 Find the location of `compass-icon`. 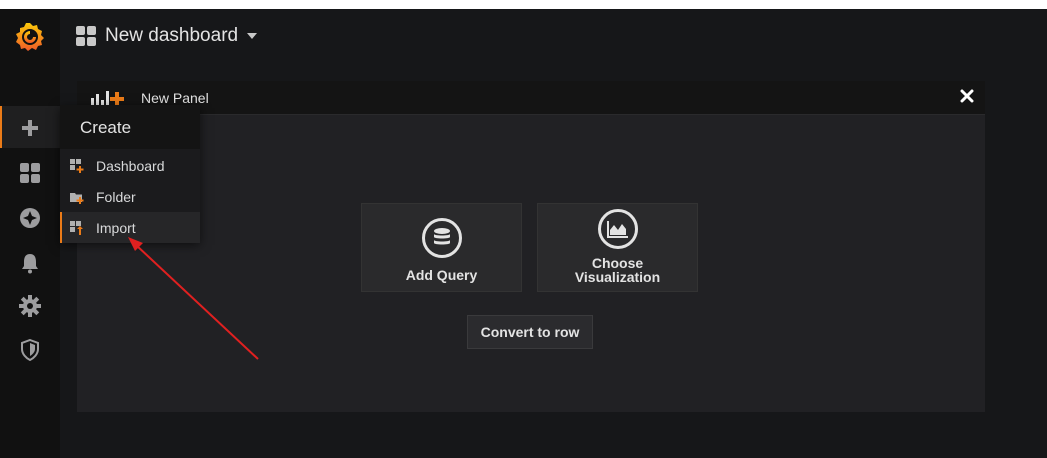

compass-icon is located at coordinates (30, 218).